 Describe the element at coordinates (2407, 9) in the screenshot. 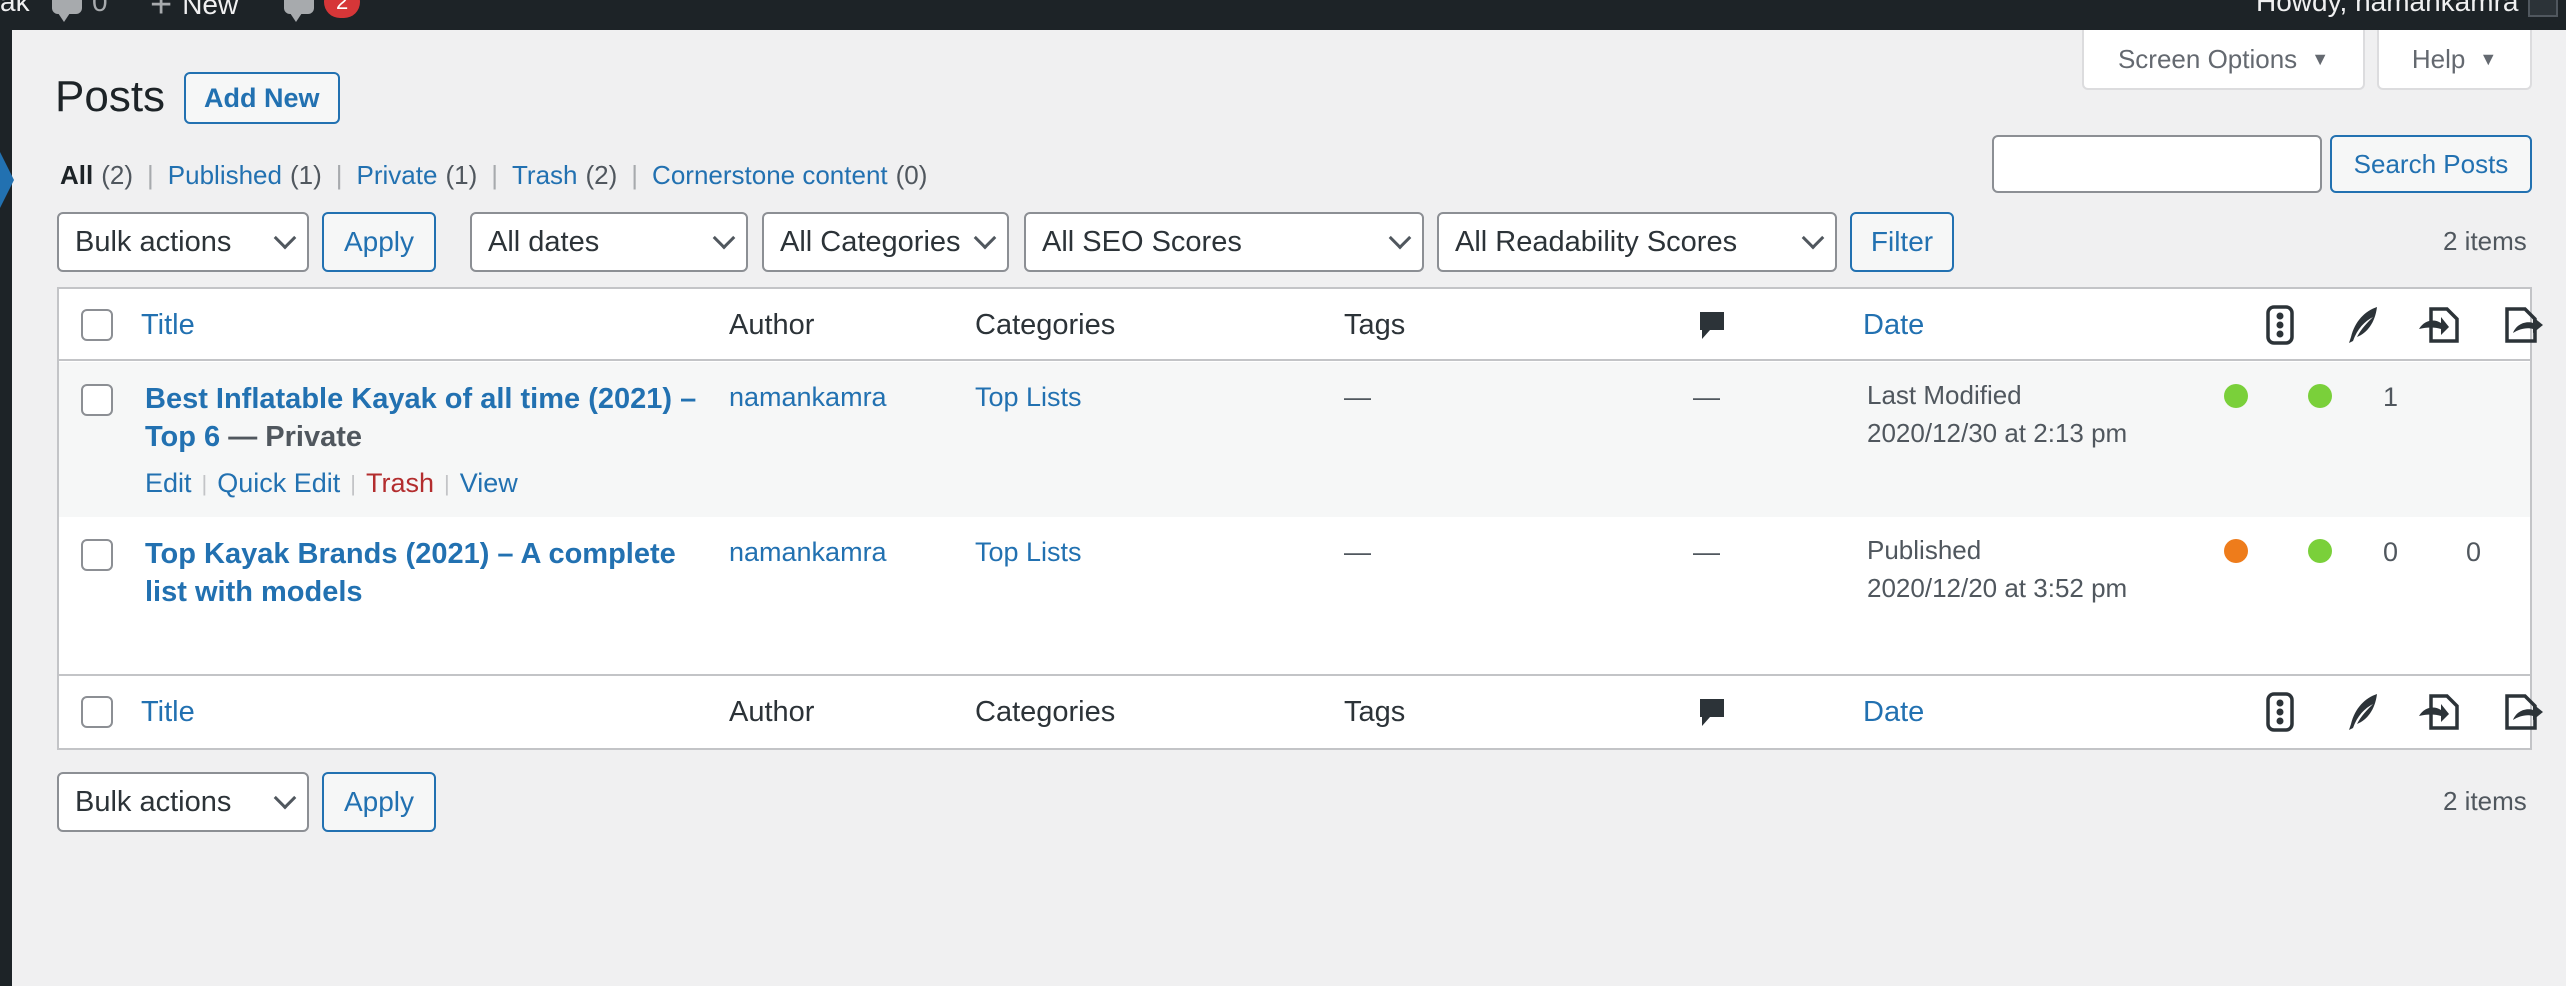

I see `my-account-link: Howdy, namankamra` at that location.